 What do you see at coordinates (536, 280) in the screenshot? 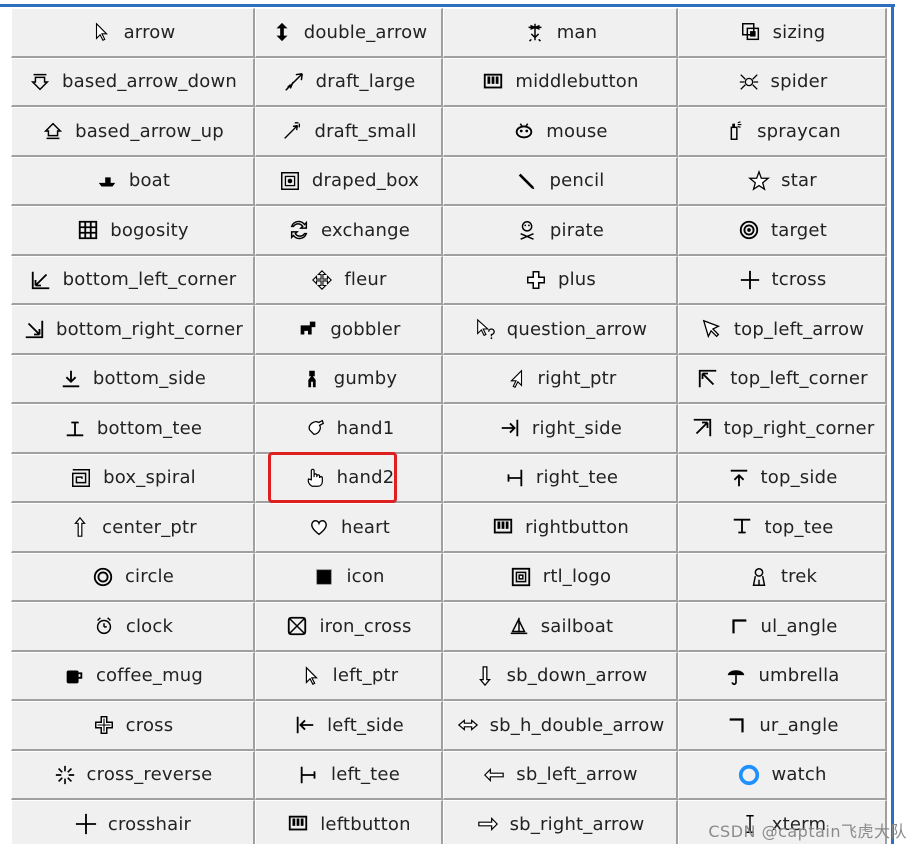
I see `plus-icon` at bounding box center [536, 280].